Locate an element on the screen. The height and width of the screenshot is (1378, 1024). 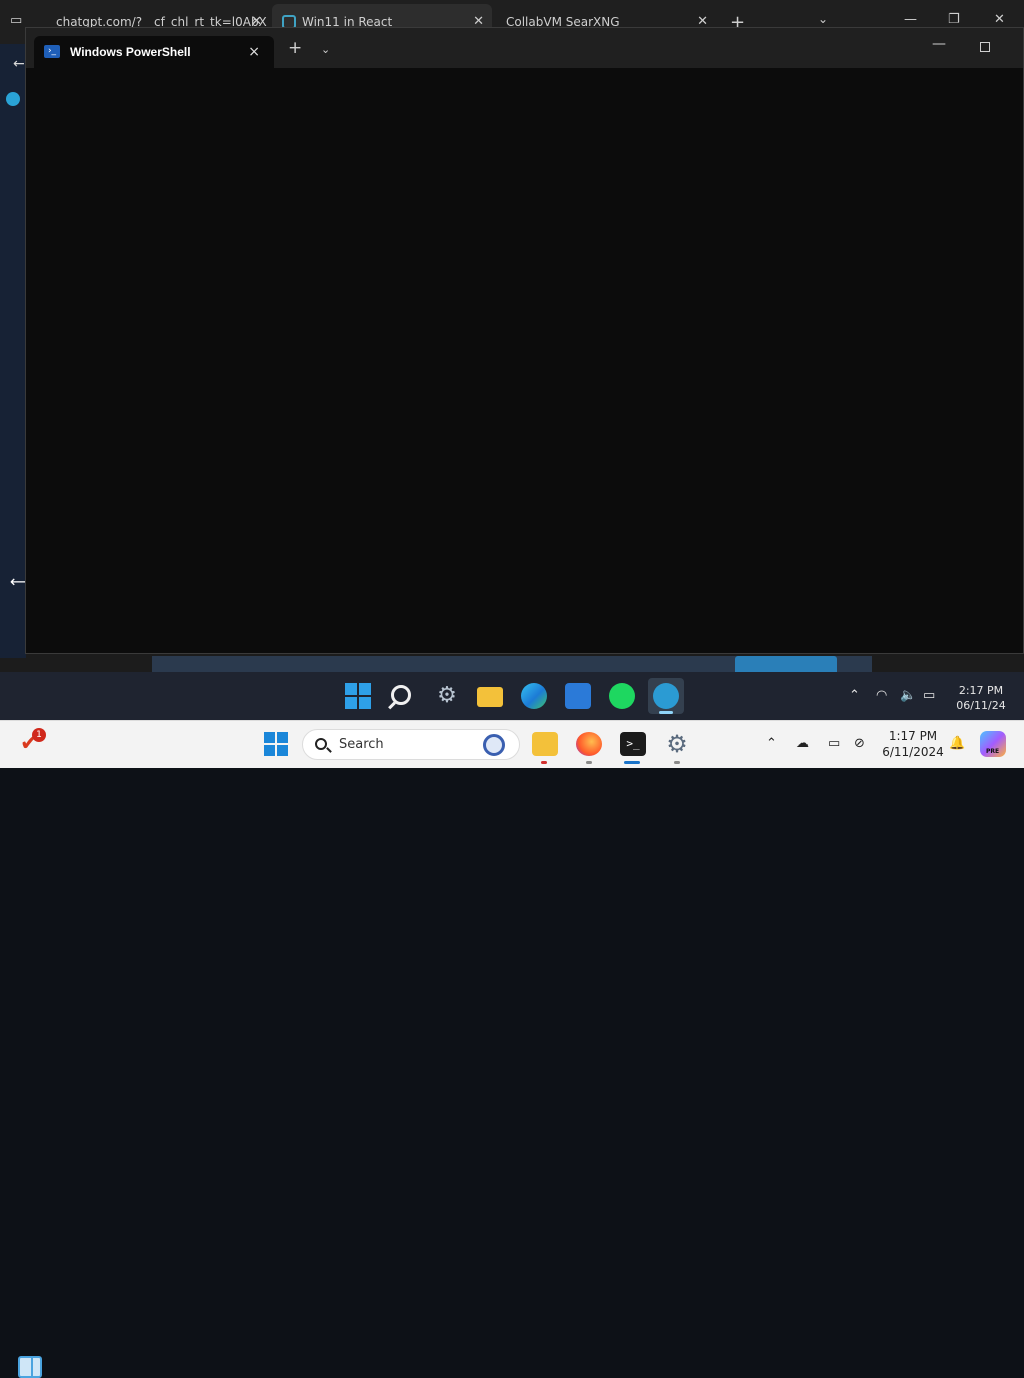
restore-icon: ❐ is located at coordinates (954, 19).